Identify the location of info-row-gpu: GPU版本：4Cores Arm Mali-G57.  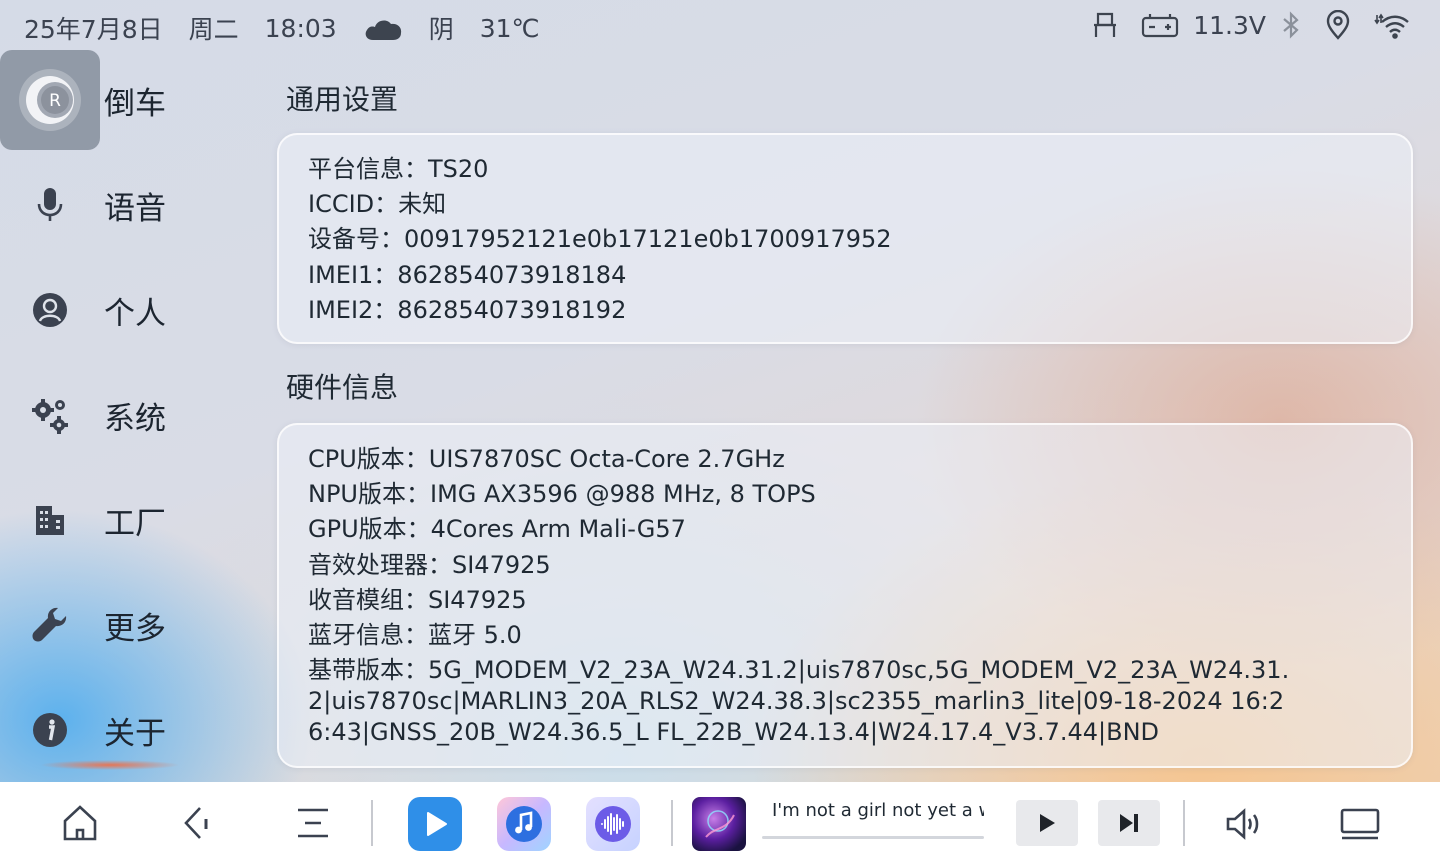
(497, 529).